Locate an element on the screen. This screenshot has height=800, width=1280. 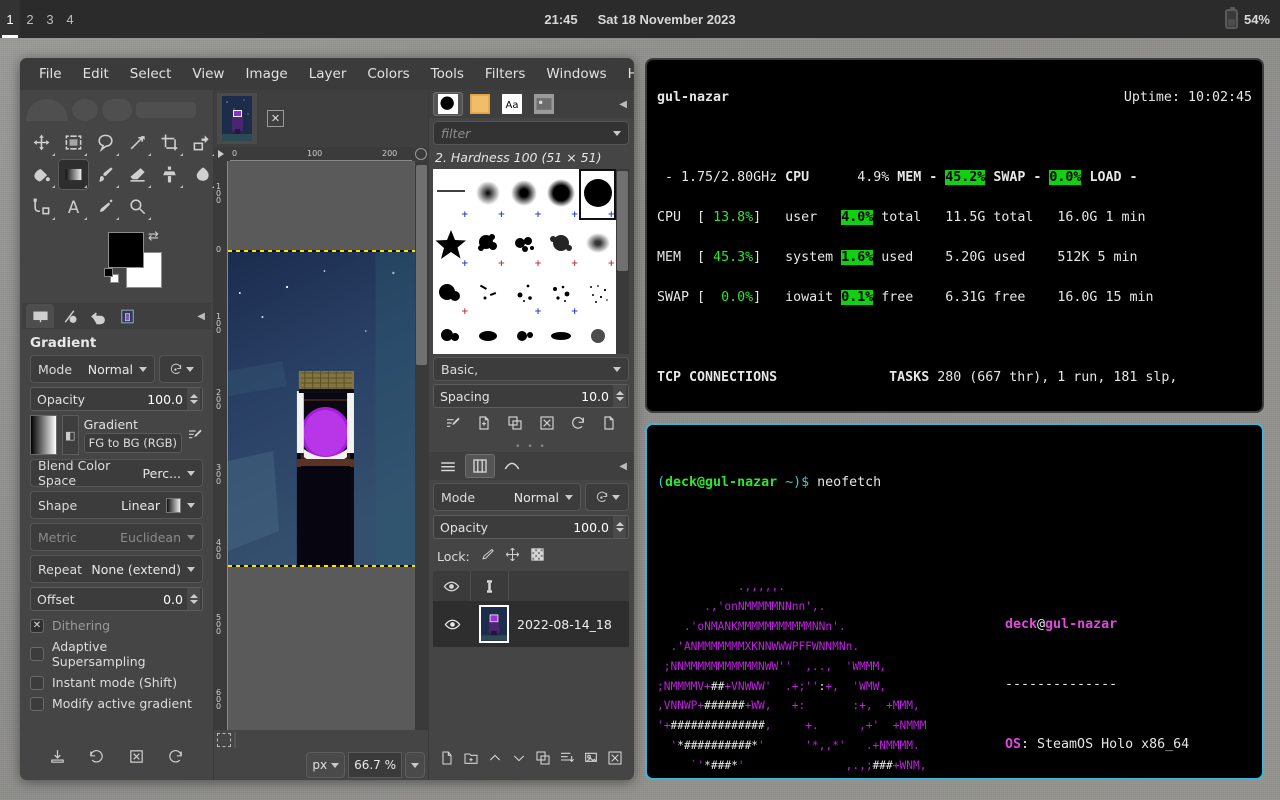
color-picker-tool is located at coordinates (105, 206).